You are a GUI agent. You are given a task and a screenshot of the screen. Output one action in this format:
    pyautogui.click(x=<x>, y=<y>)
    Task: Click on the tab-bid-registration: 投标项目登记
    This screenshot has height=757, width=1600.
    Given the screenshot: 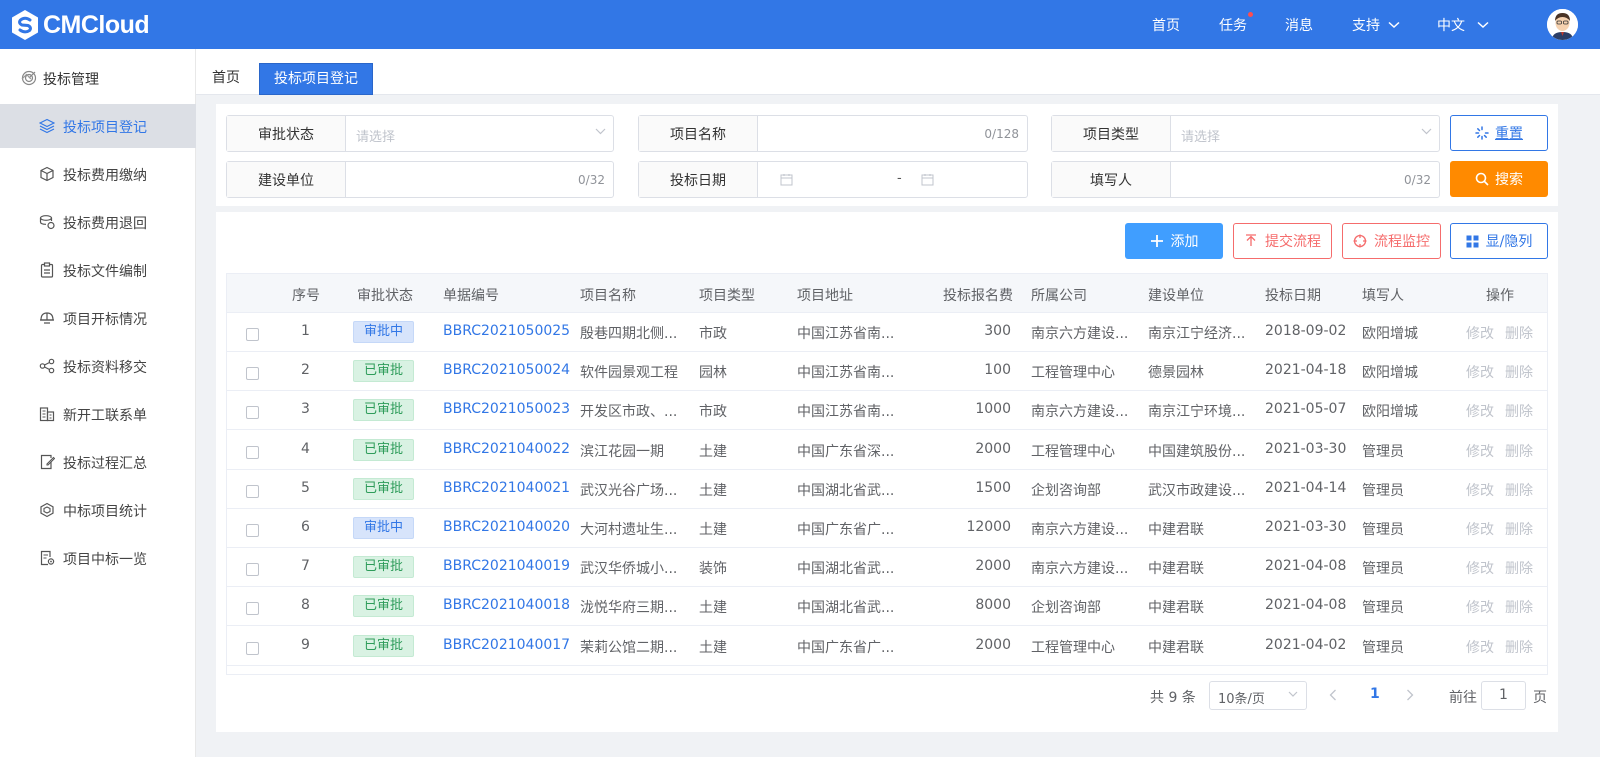 What is the action you would take?
    pyautogui.click(x=316, y=79)
    